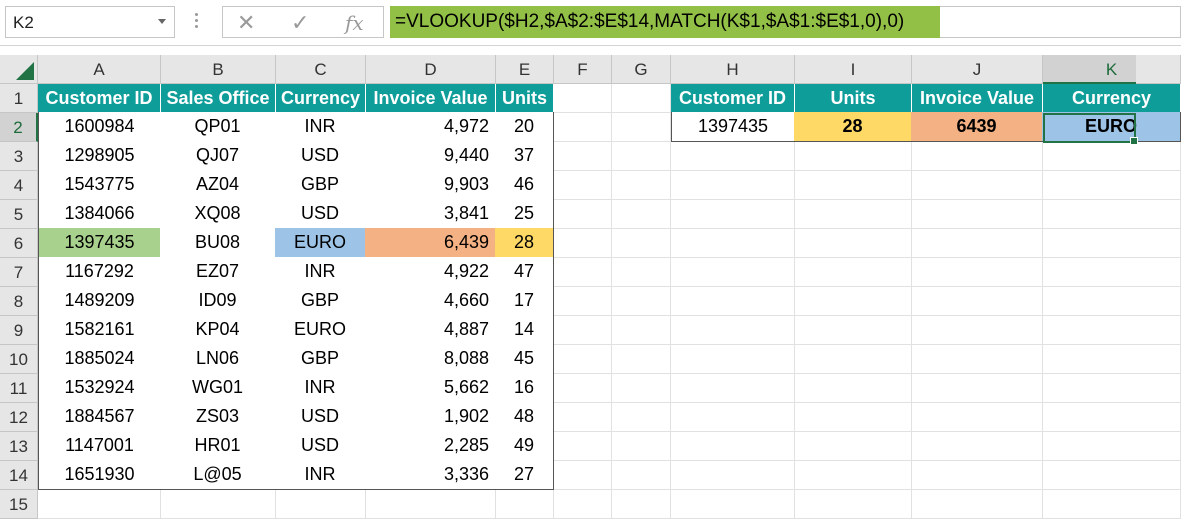 Image resolution: width=1181 pixels, height=519 pixels. I want to click on row-header-15: 15, so click(19, 504).